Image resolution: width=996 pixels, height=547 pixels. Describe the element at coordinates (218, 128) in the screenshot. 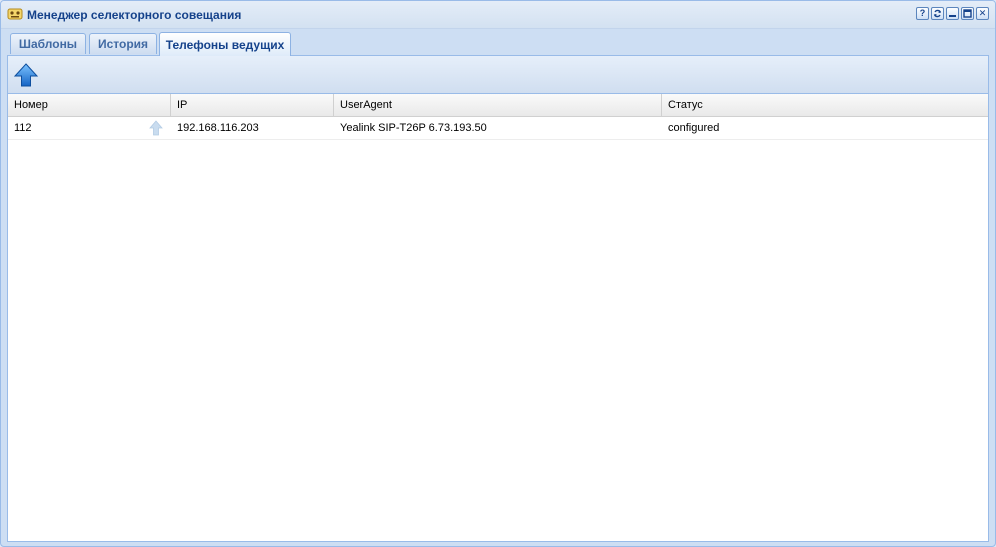

I see `cell-ip: 192.168.116.203` at that location.